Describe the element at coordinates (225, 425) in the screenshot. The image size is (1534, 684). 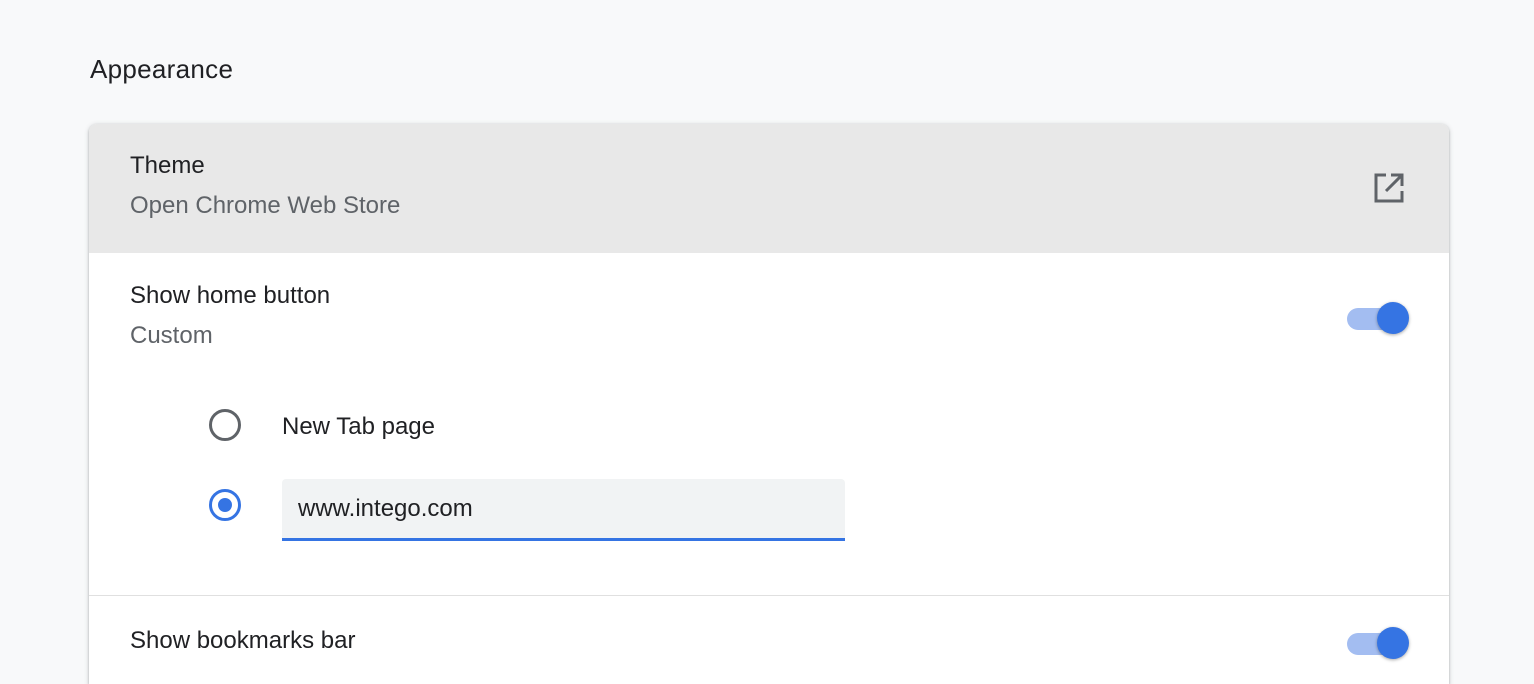
I see `radio-new-tab-page` at that location.